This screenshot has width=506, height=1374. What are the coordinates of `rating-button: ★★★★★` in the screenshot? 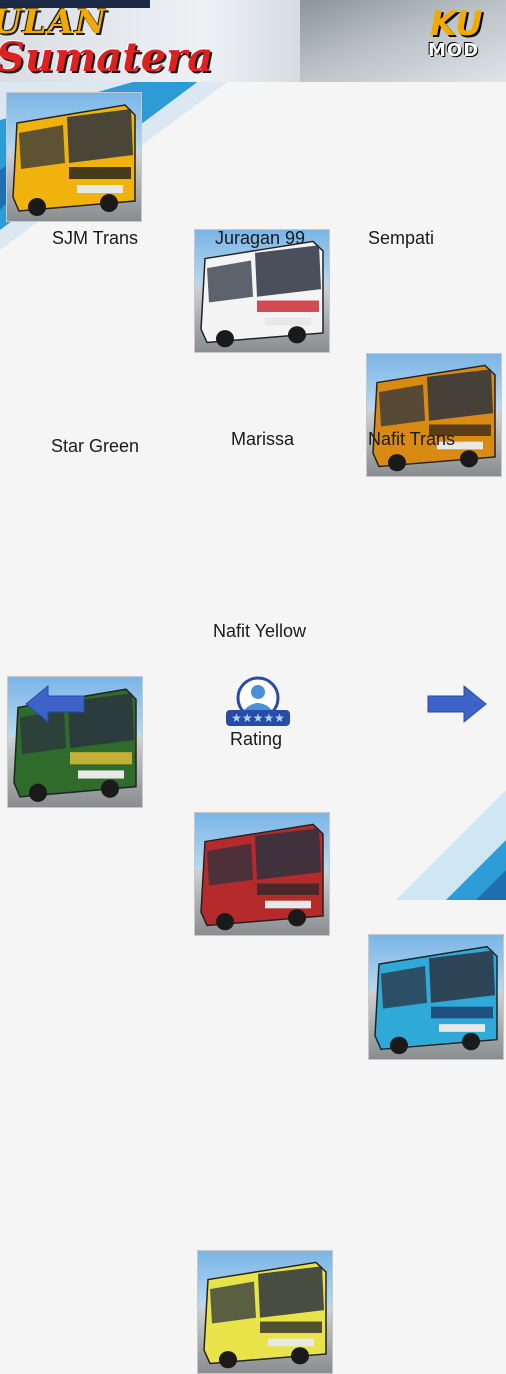 It's located at (258, 704).